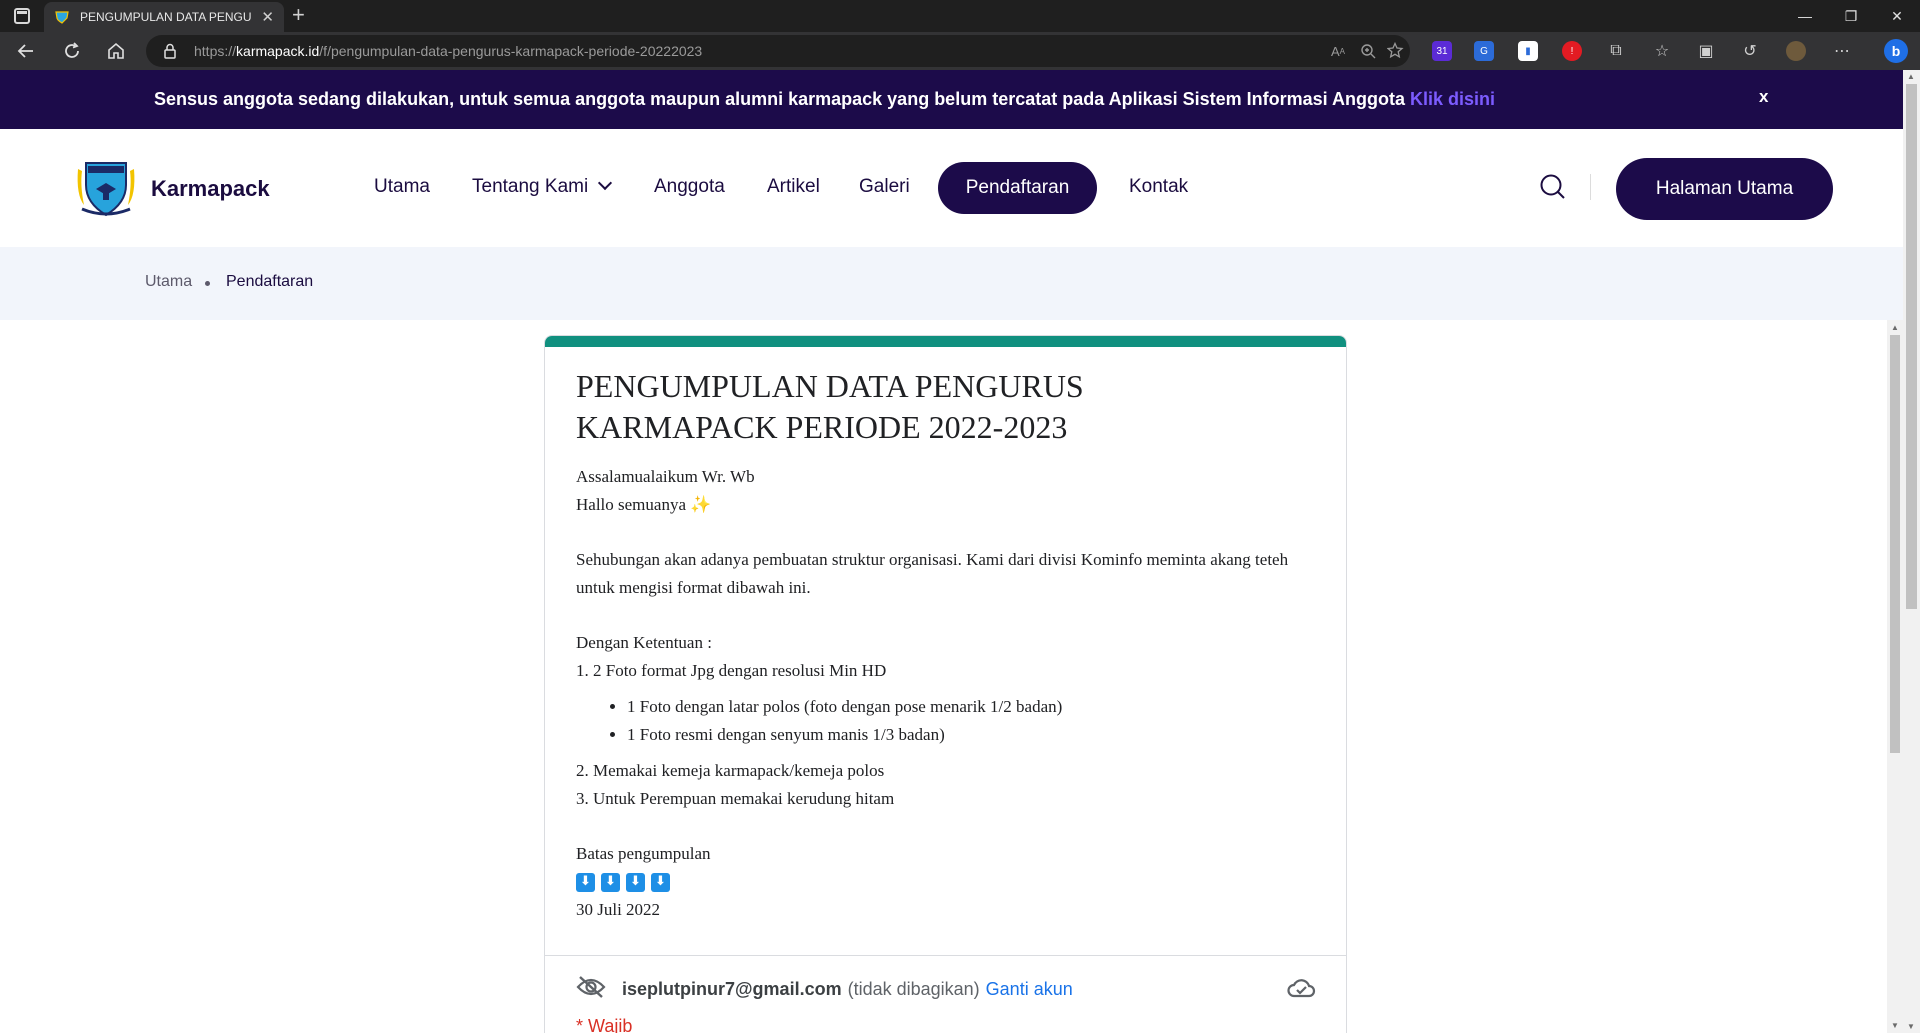 The image size is (1920, 1033). What do you see at coordinates (267, 17) in the screenshot?
I see `tab-close-icon: ✕` at bounding box center [267, 17].